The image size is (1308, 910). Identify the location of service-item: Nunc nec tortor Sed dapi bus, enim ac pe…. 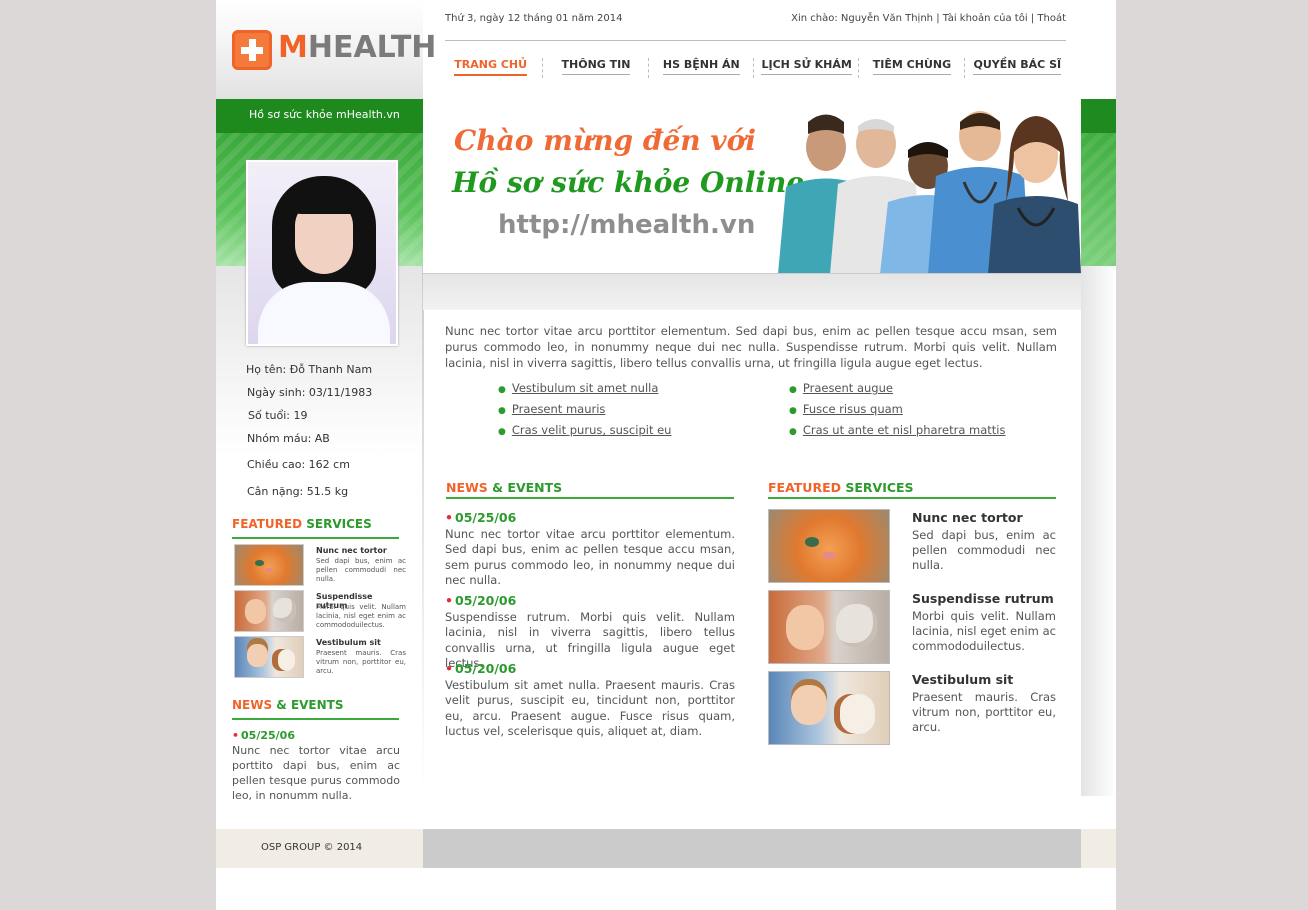
(913, 549).